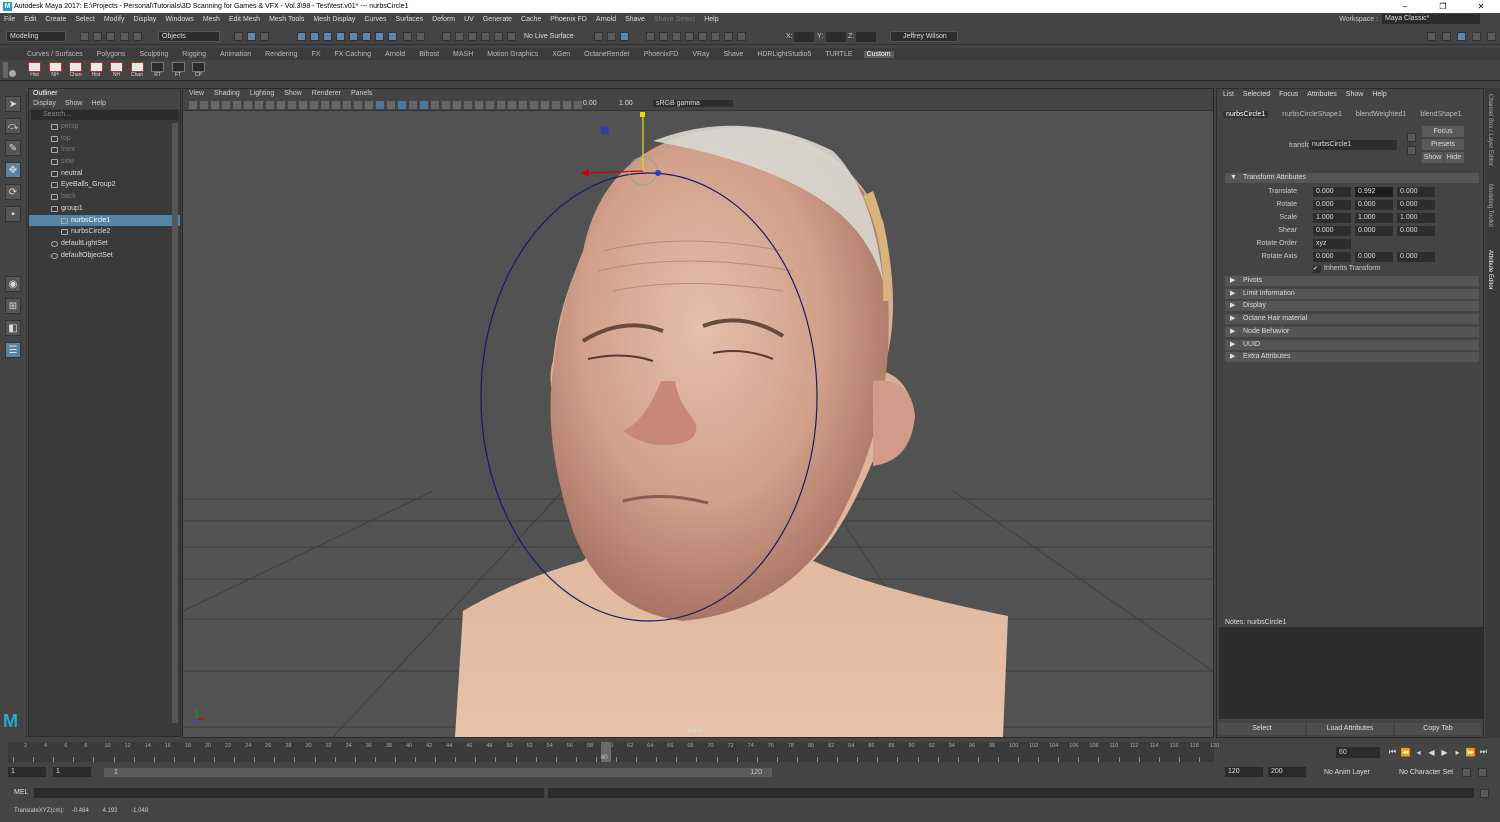  I want to click on play-back-icon: ◀, so click(1431, 752).